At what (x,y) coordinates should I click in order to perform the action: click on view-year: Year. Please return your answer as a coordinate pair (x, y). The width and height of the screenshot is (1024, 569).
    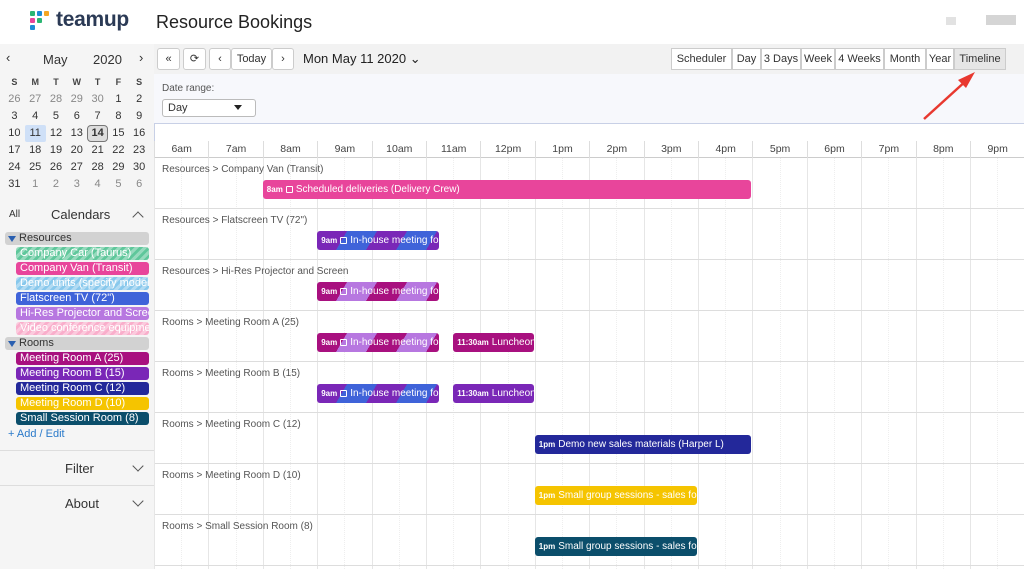
    Looking at the image, I should click on (940, 59).